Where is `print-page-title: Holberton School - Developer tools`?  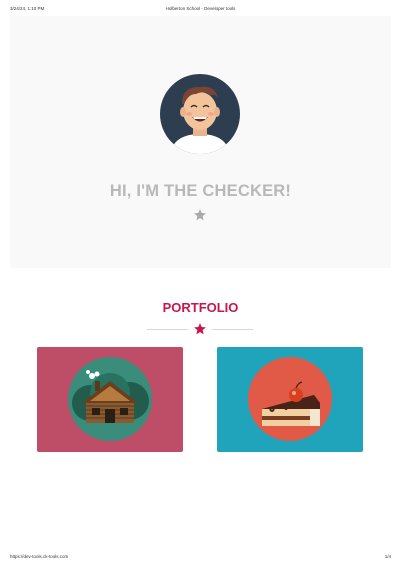
print-page-title: Holberton School - Developer tools is located at coordinates (200, 8).